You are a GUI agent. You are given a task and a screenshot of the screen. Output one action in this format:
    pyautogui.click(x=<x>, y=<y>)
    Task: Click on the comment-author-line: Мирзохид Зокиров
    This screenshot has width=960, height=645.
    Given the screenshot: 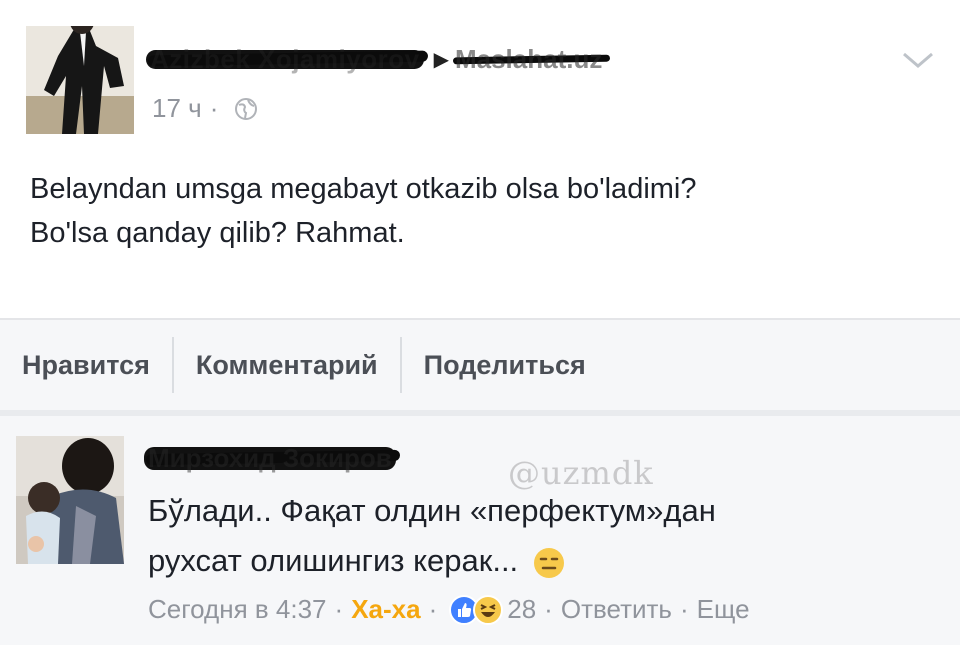 What is the action you would take?
    pyautogui.click(x=272, y=458)
    